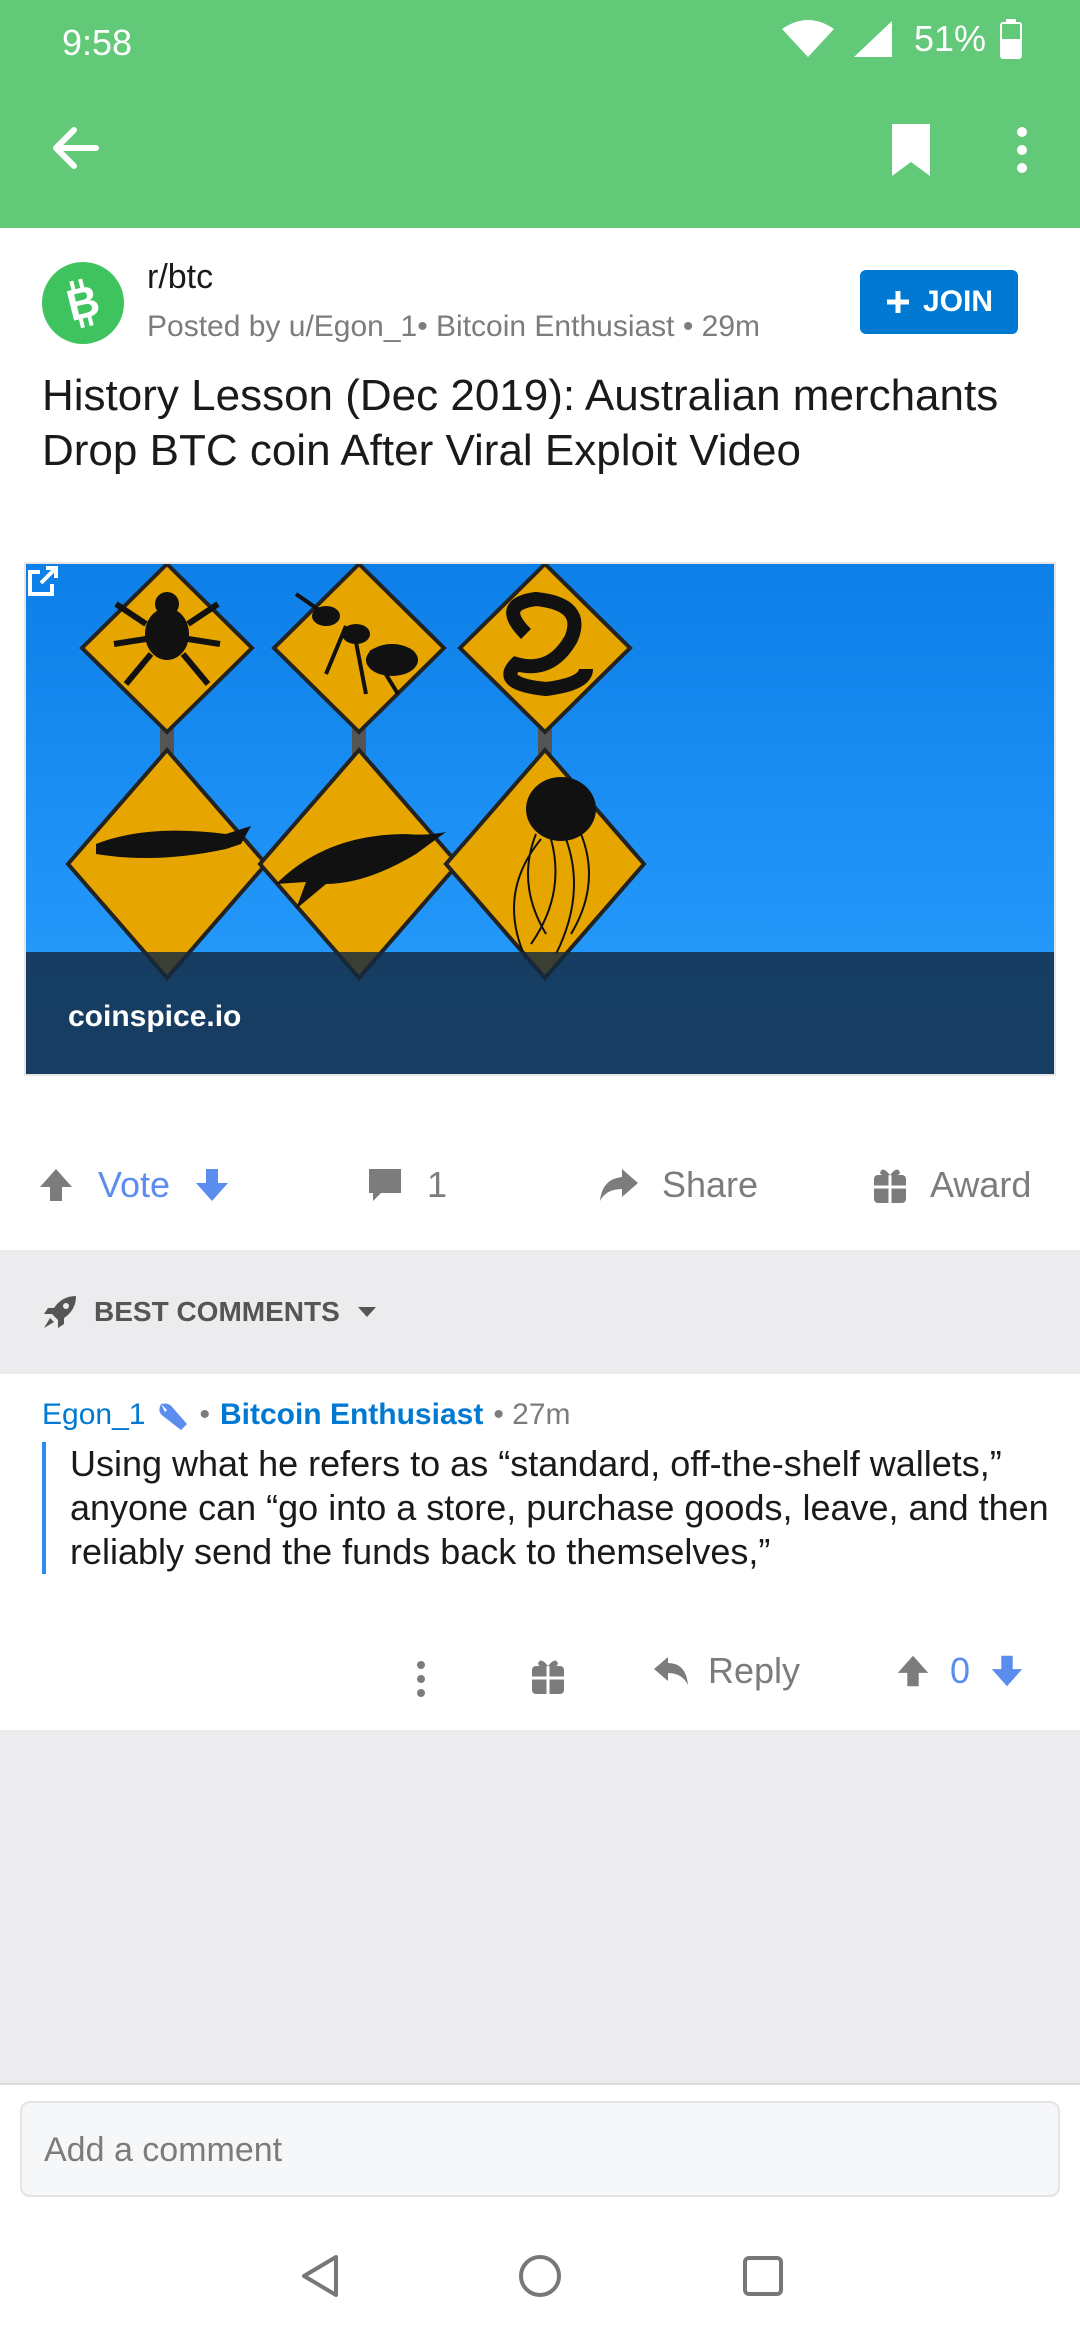  What do you see at coordinates (180, 277) in the screenshot?
I see `subreddit-name: r/btc` at bounding box center [180, 277].